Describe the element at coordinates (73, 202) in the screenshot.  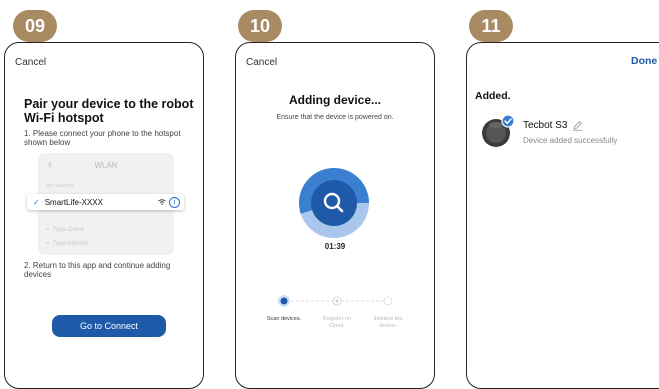
I see `network-name: SmartLife-XXXX` at that location.